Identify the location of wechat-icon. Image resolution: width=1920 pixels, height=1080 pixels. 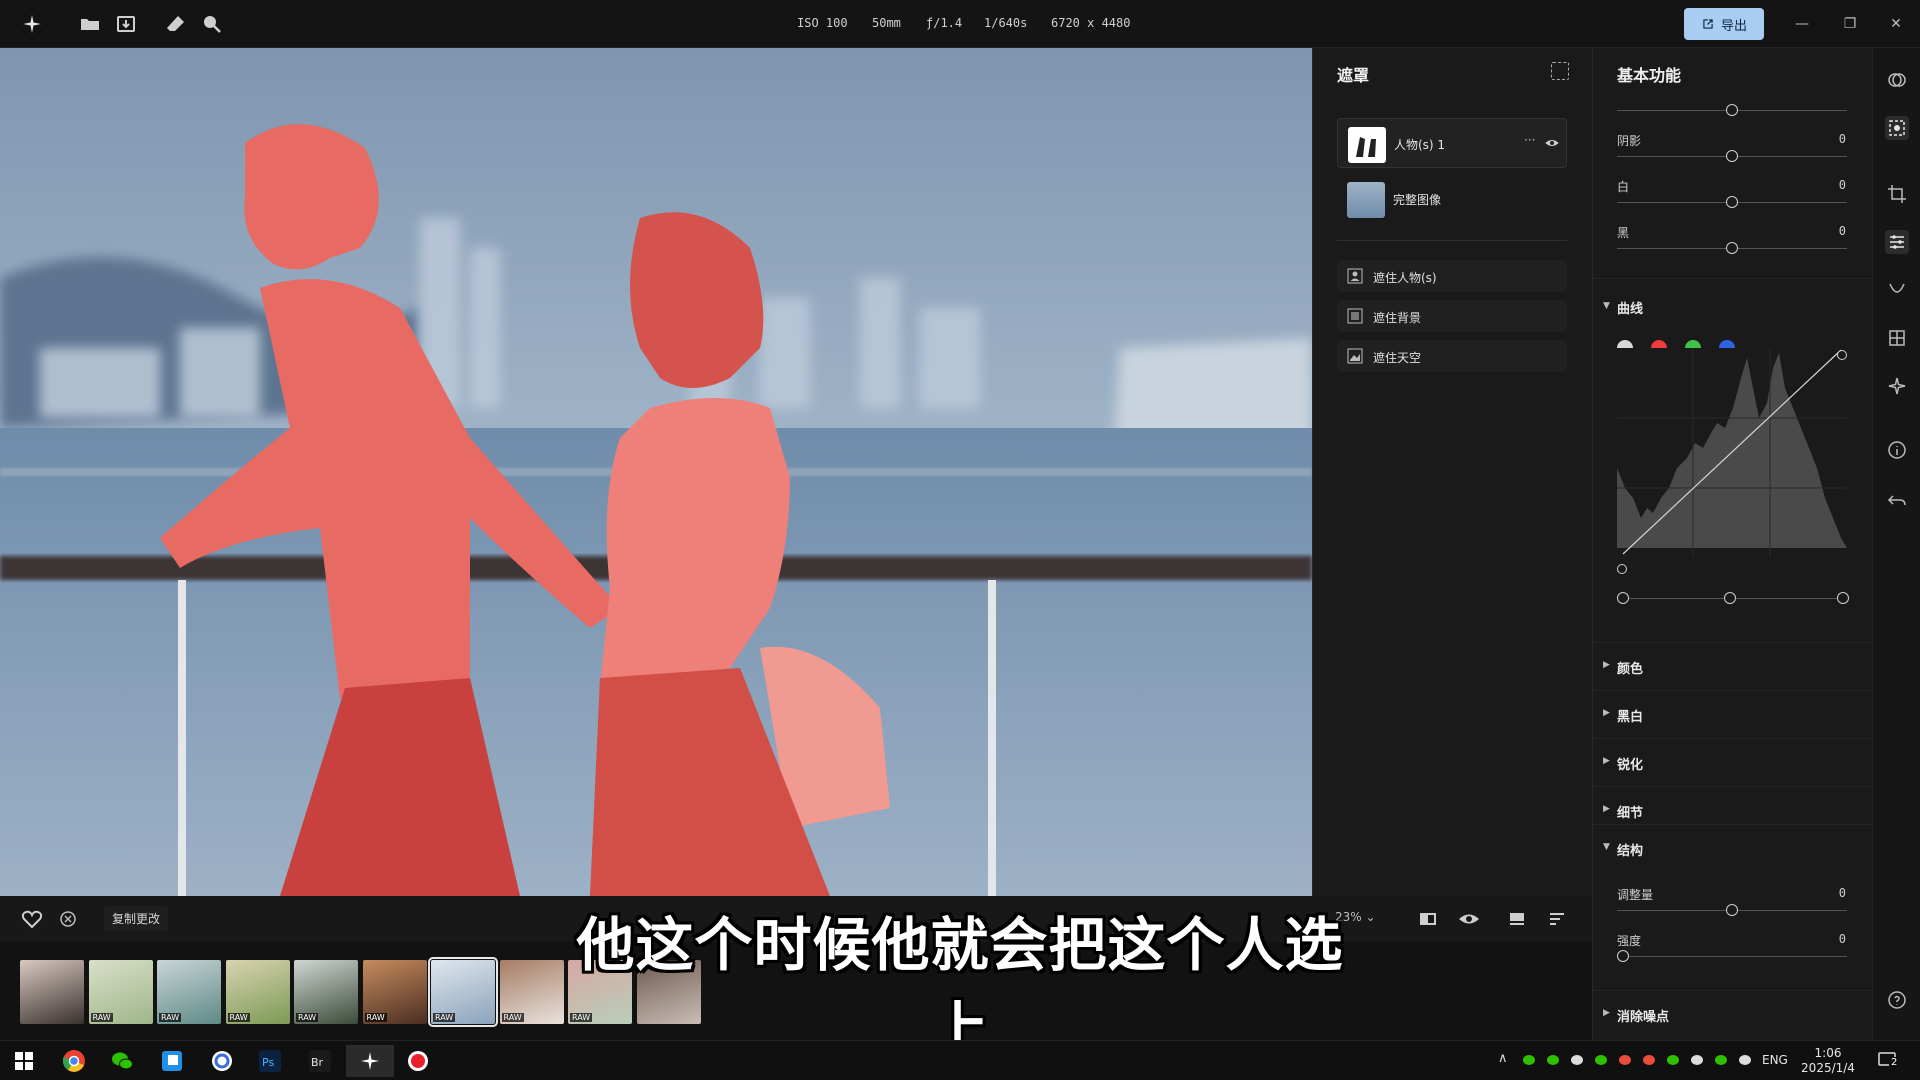
(122, 1061).